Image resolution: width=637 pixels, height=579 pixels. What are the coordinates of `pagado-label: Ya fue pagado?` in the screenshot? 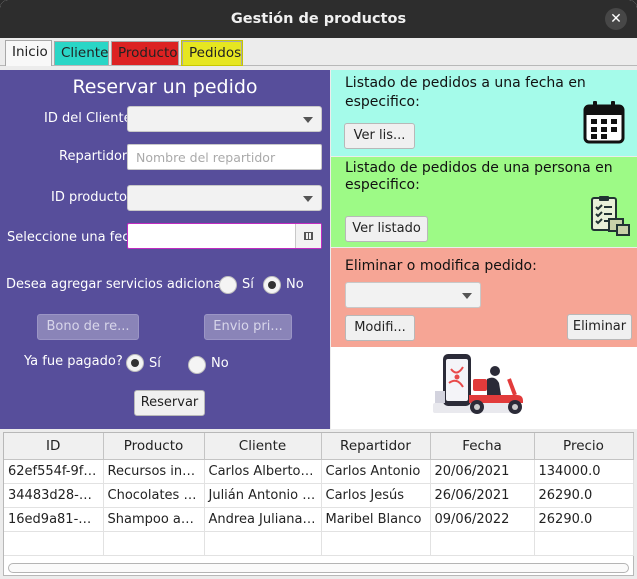 It's located at (73, 361).